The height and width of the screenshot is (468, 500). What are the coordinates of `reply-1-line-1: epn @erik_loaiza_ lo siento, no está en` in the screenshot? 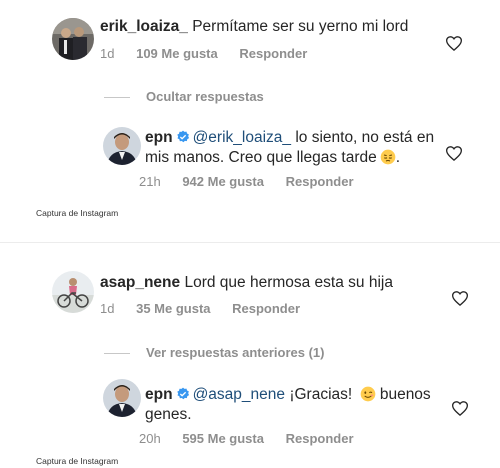 It's located at (289, 138).